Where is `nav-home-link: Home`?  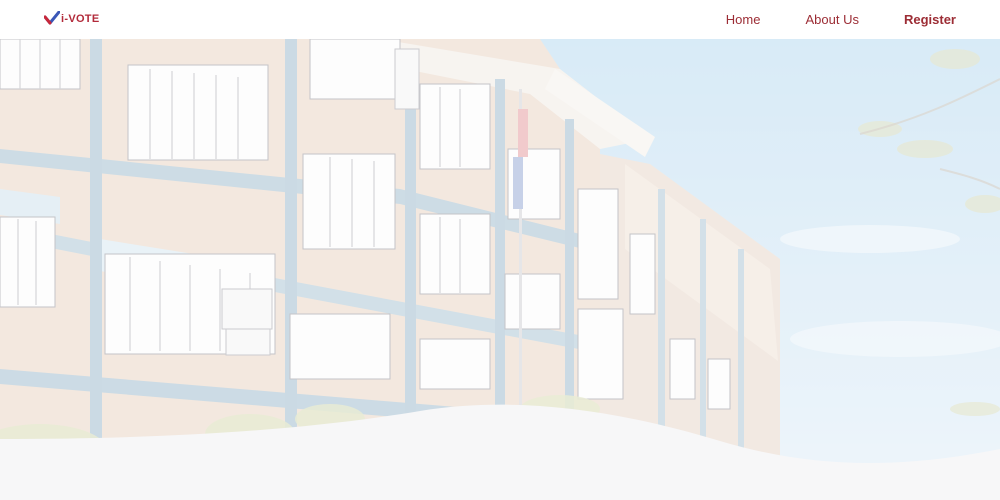 nav-home-link: Home is located at coordinates (743, 19).